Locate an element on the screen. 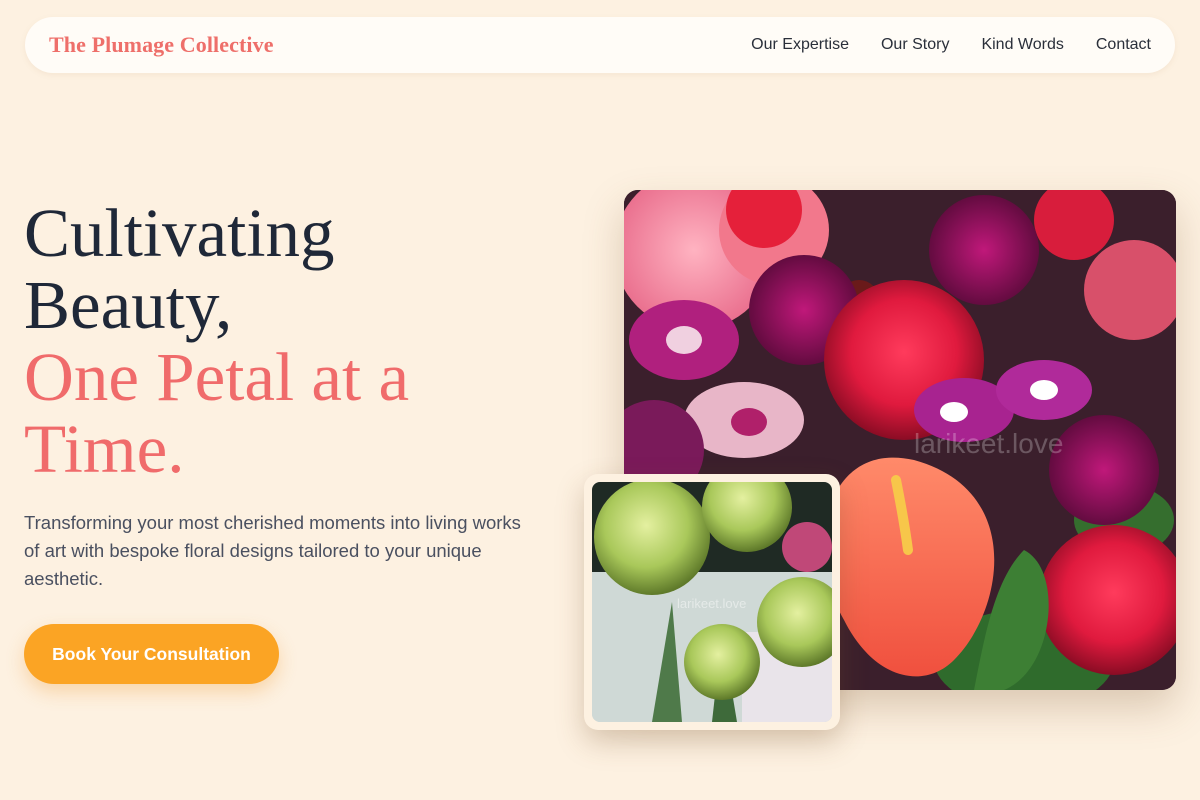  hero-title-line-2: Beauty, is located at coordinates (128, 305).